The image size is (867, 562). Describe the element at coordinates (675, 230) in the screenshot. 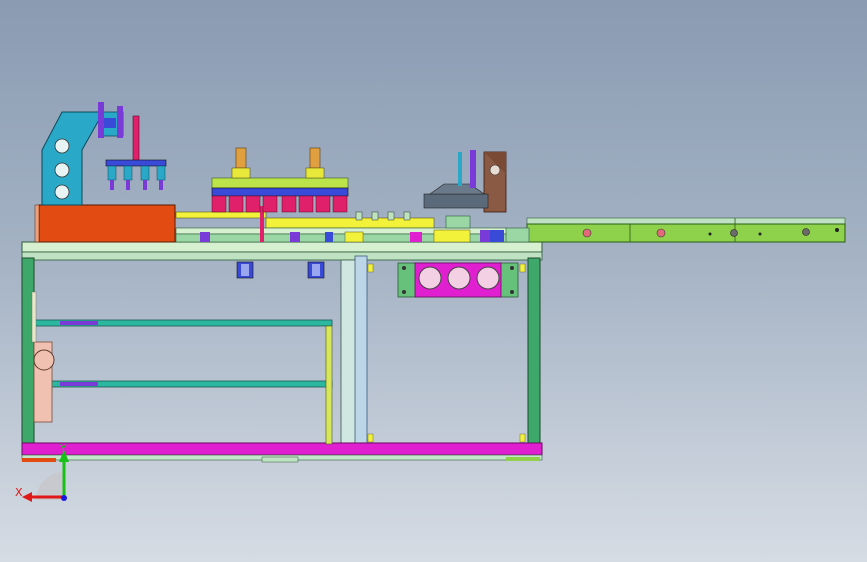

I see `output-conveyor` at that location.